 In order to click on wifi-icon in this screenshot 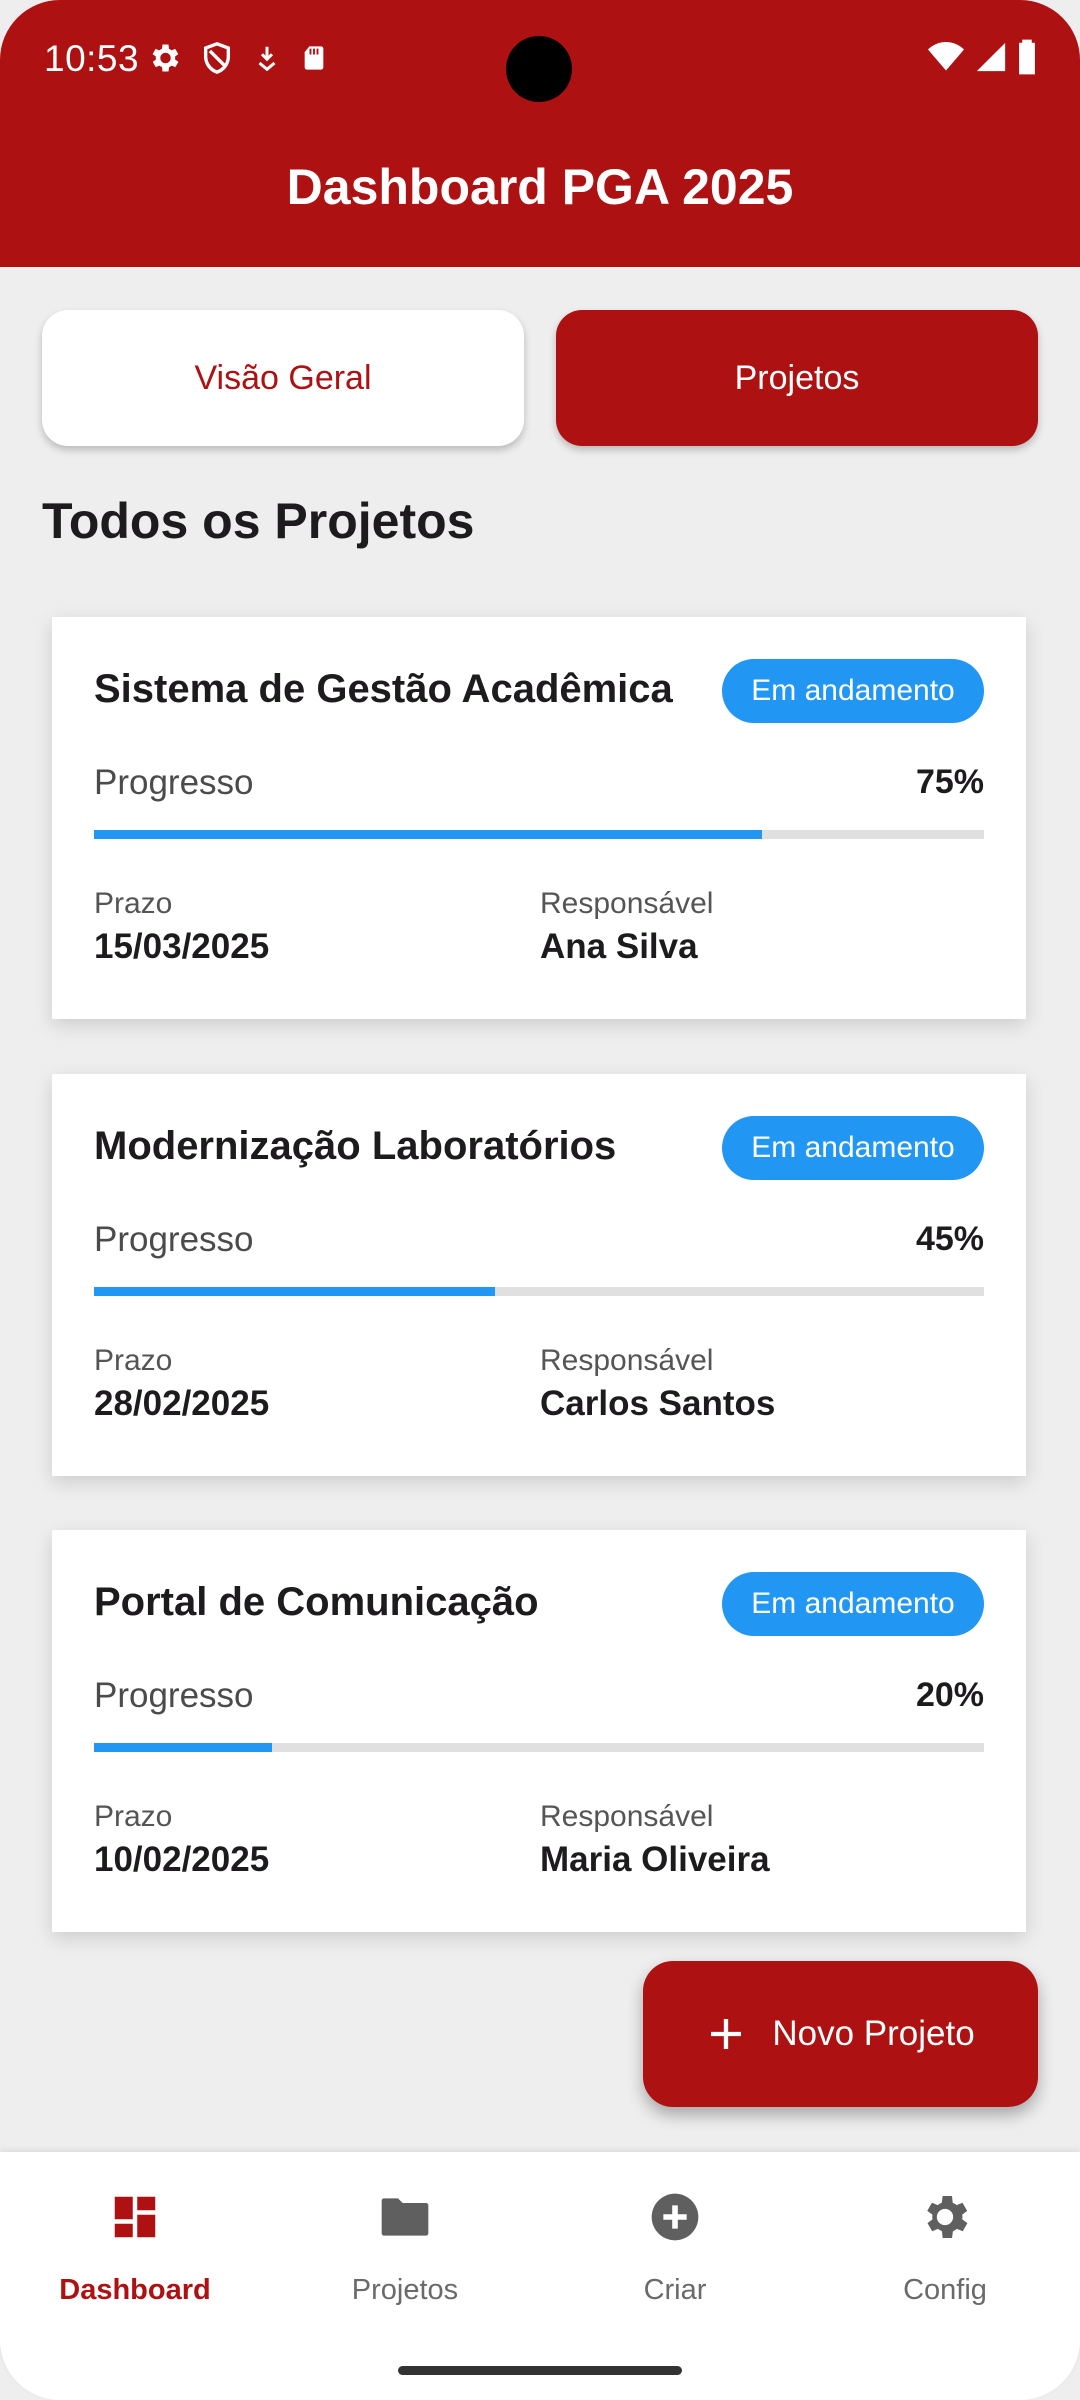, I will do `click(946, 56)`.